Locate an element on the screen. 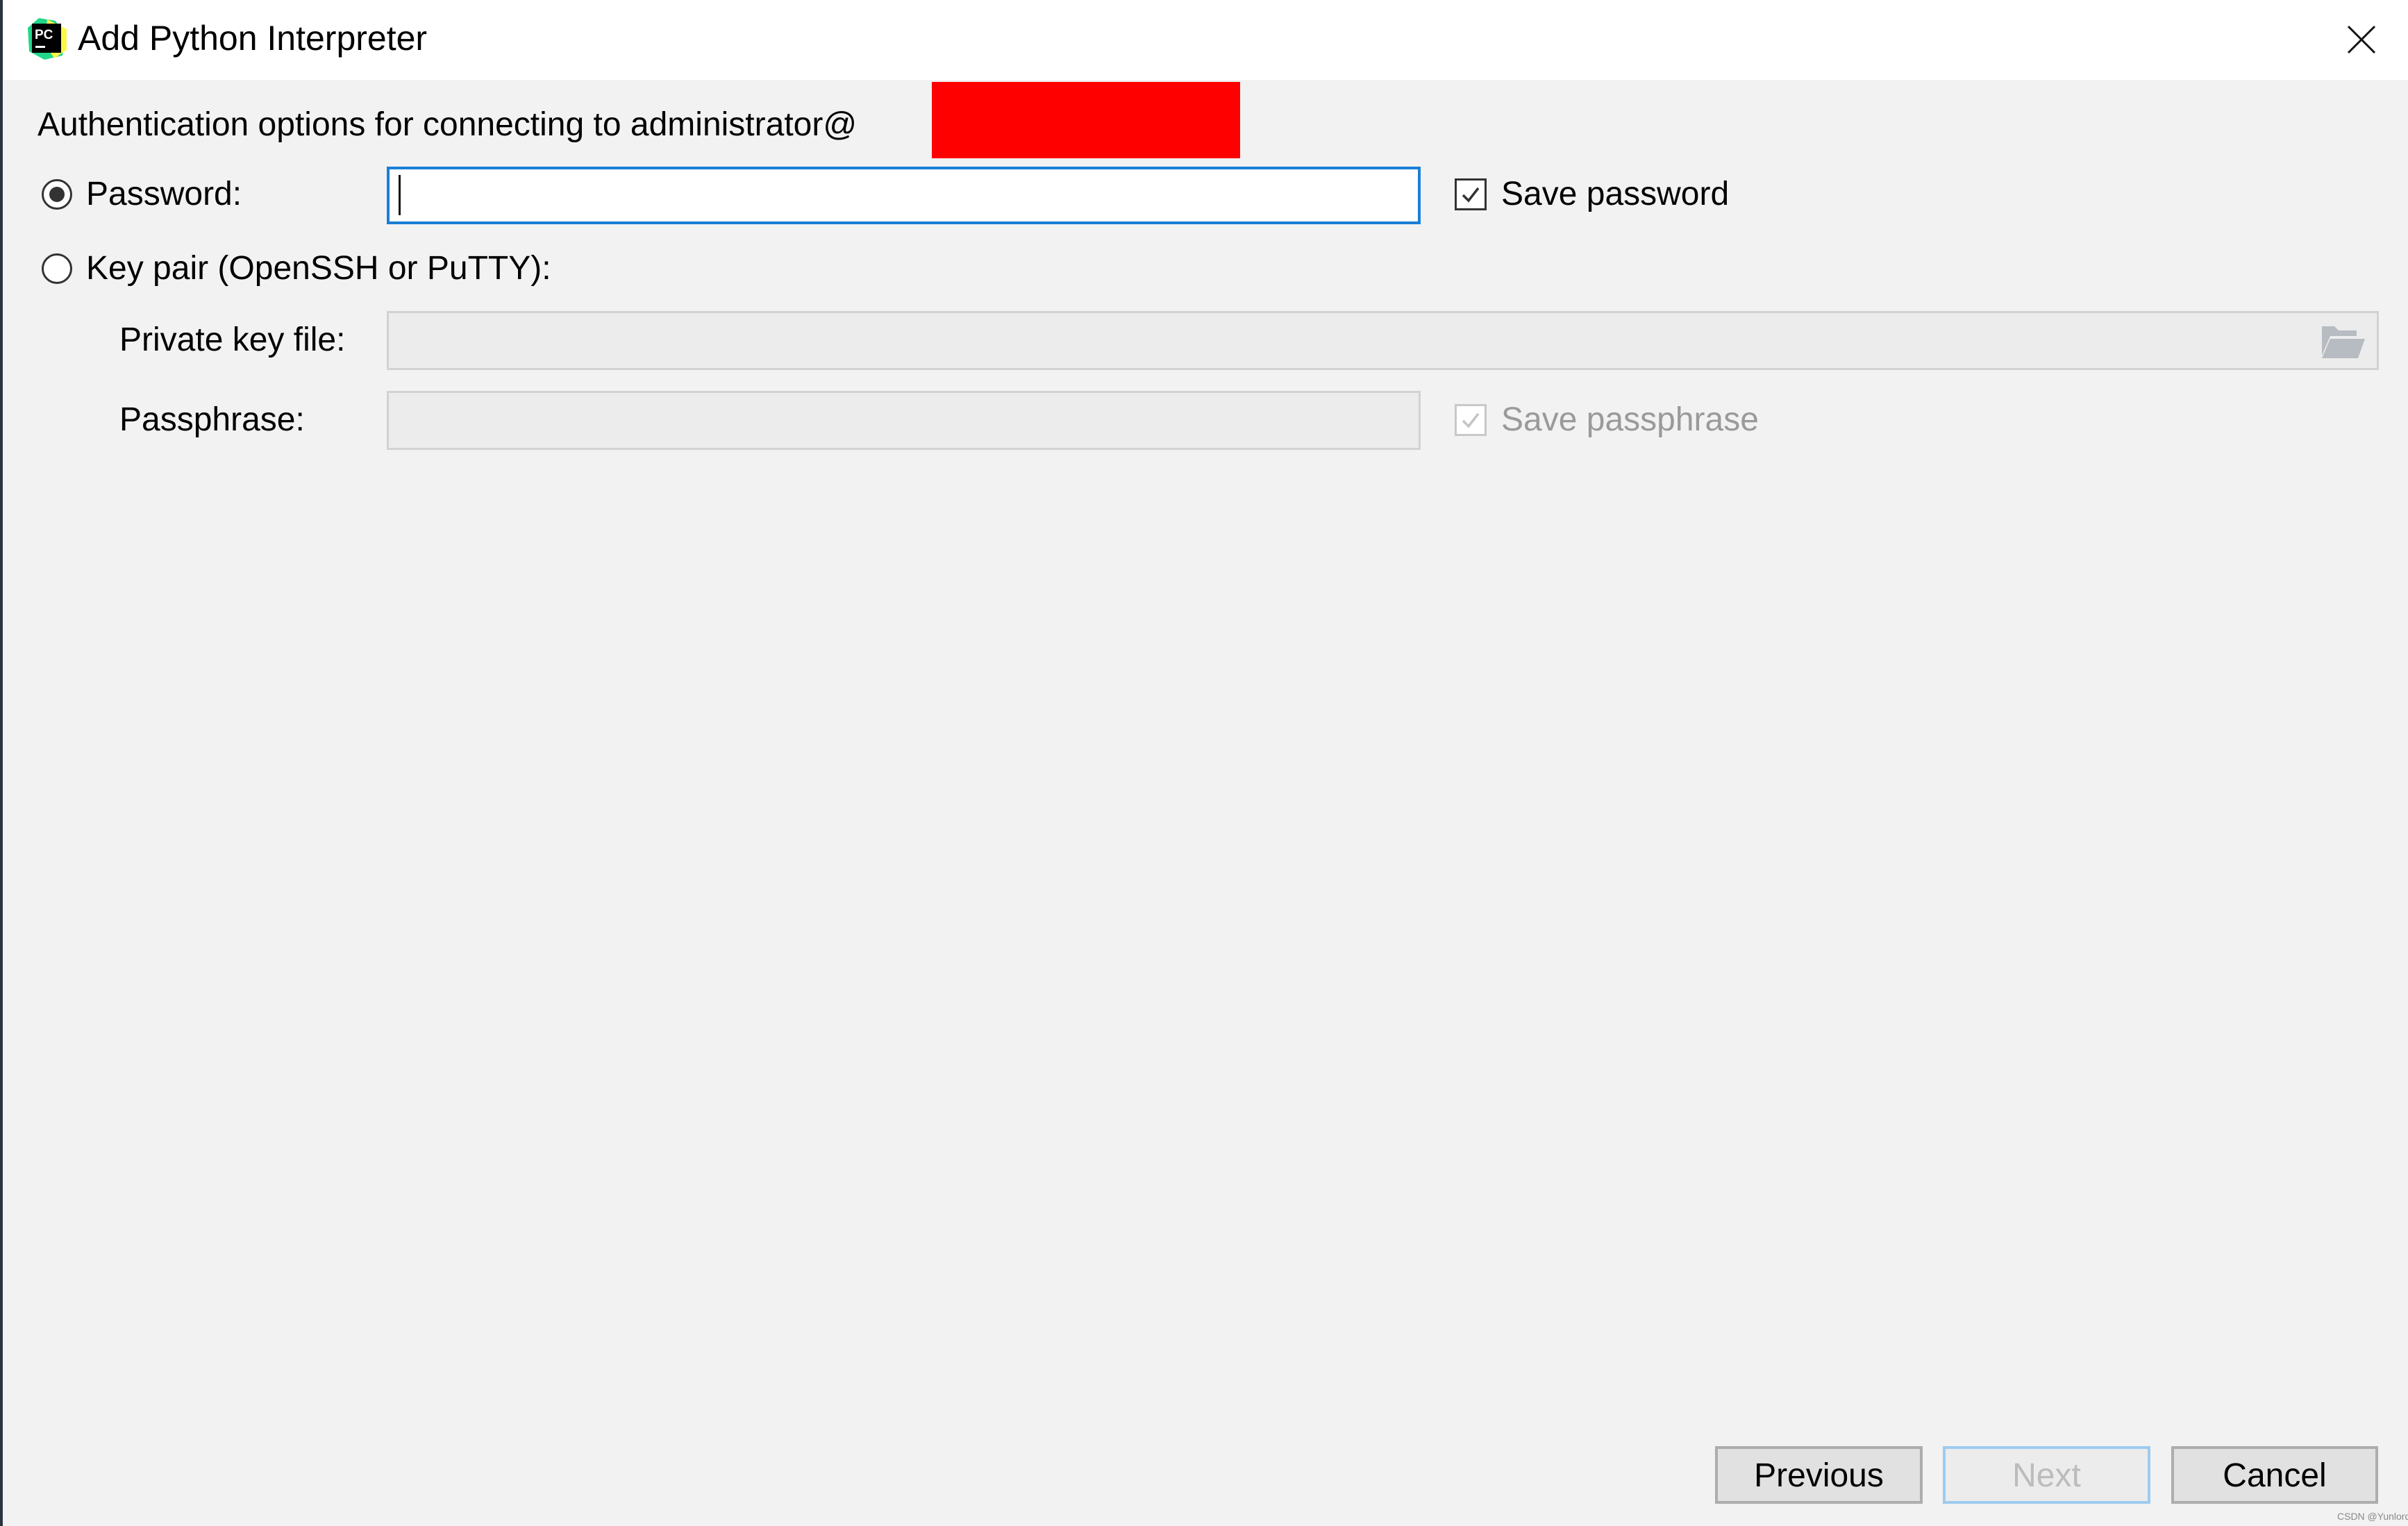  password-label: Password: is located at coordinates (164, 194).